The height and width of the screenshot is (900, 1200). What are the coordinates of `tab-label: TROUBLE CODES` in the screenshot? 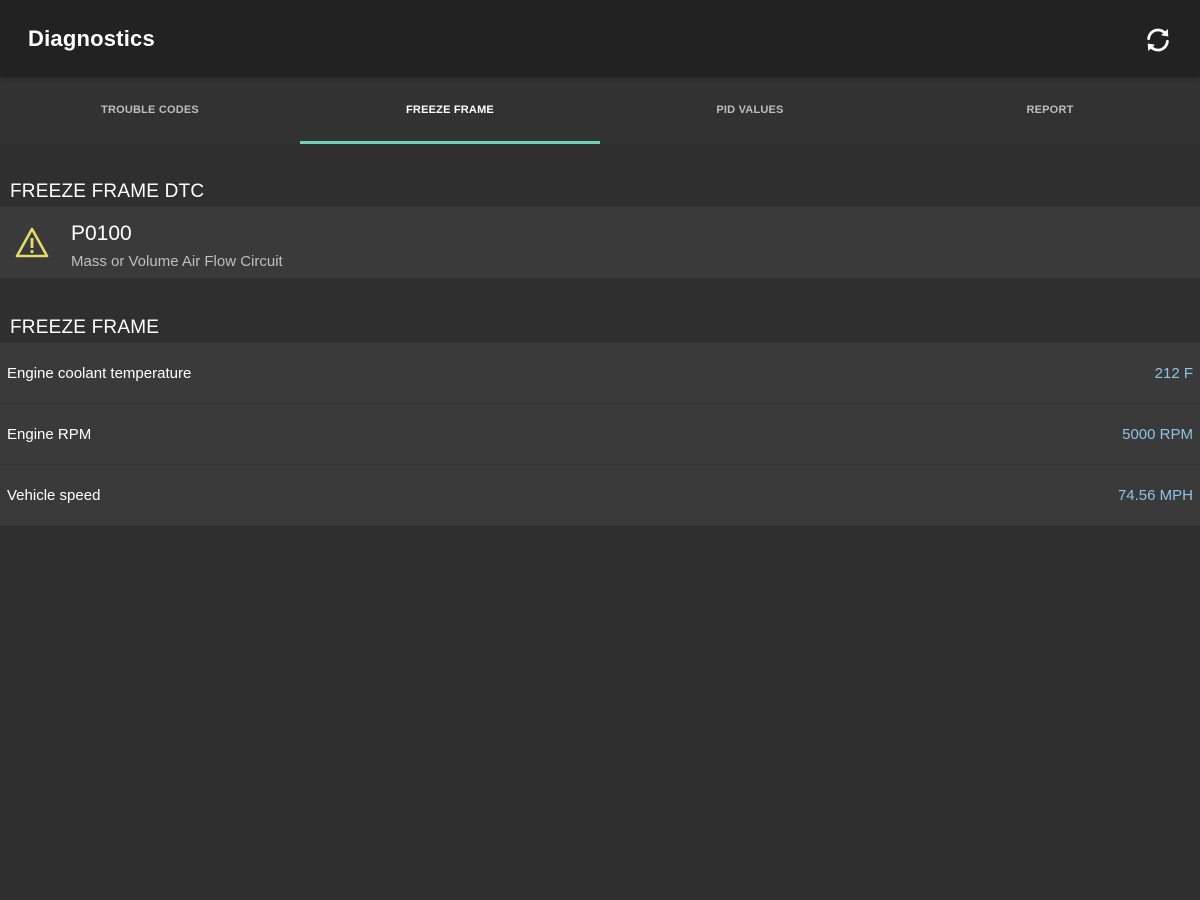 It's located at (150, 110).